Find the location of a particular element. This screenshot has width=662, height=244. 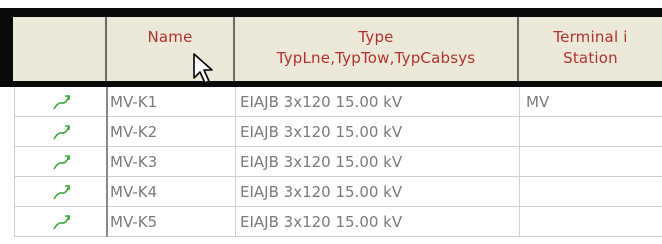

column-header-type: Type TypLne,TypTow,TypCabsys is located at coordinates (377, 50).